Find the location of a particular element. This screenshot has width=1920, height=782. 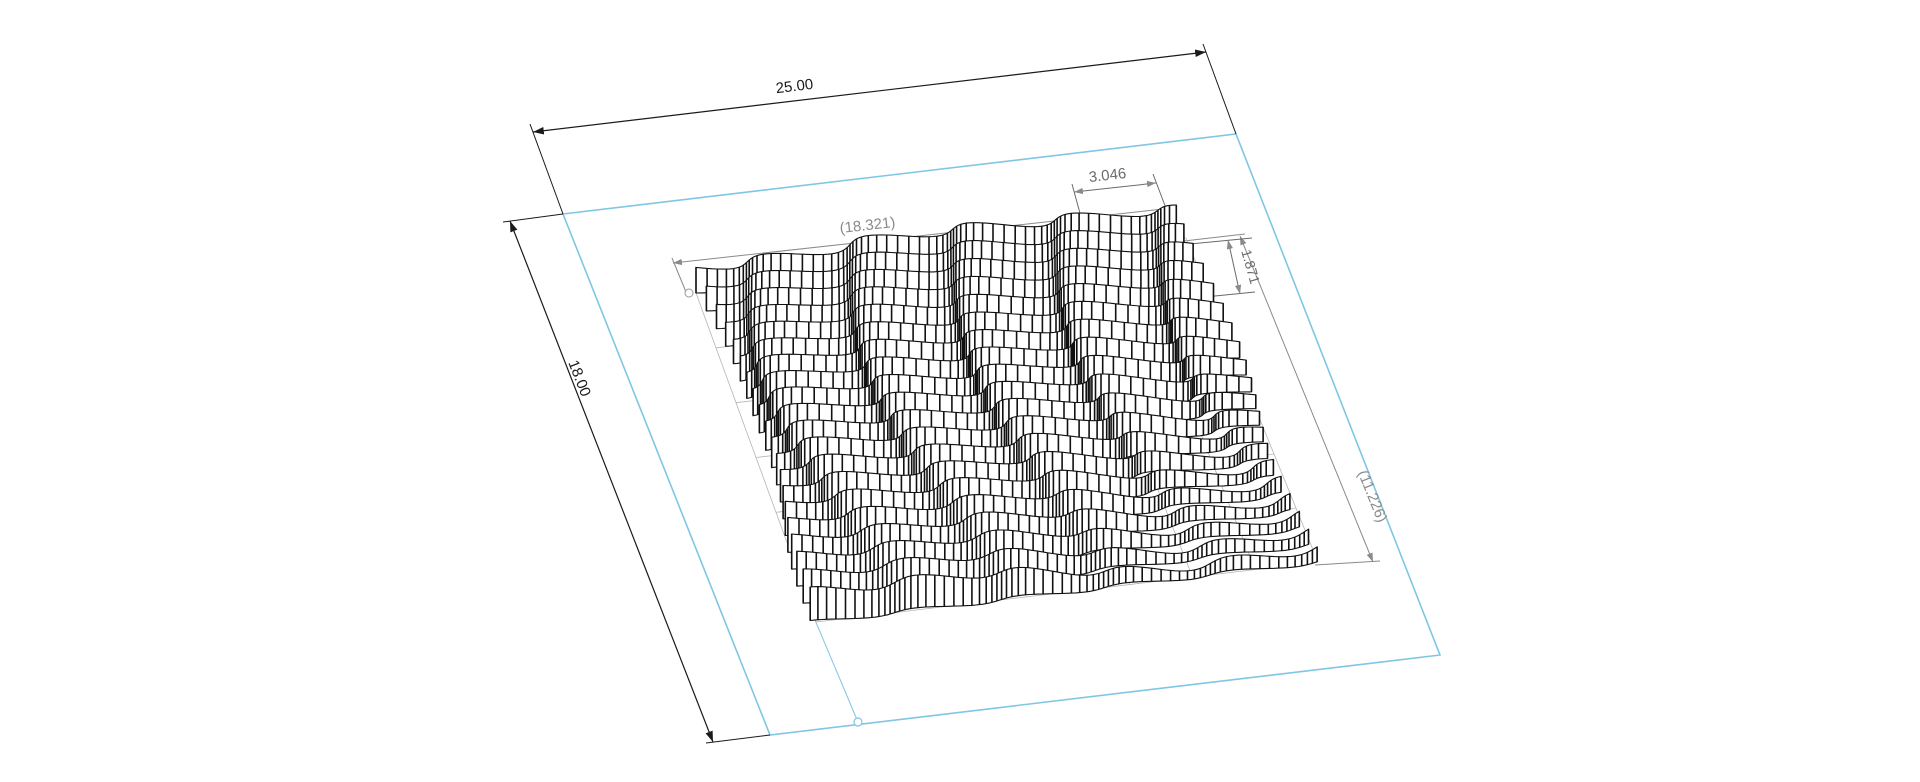

dimension-label: (18.321) is located at coordinates (867, 225).